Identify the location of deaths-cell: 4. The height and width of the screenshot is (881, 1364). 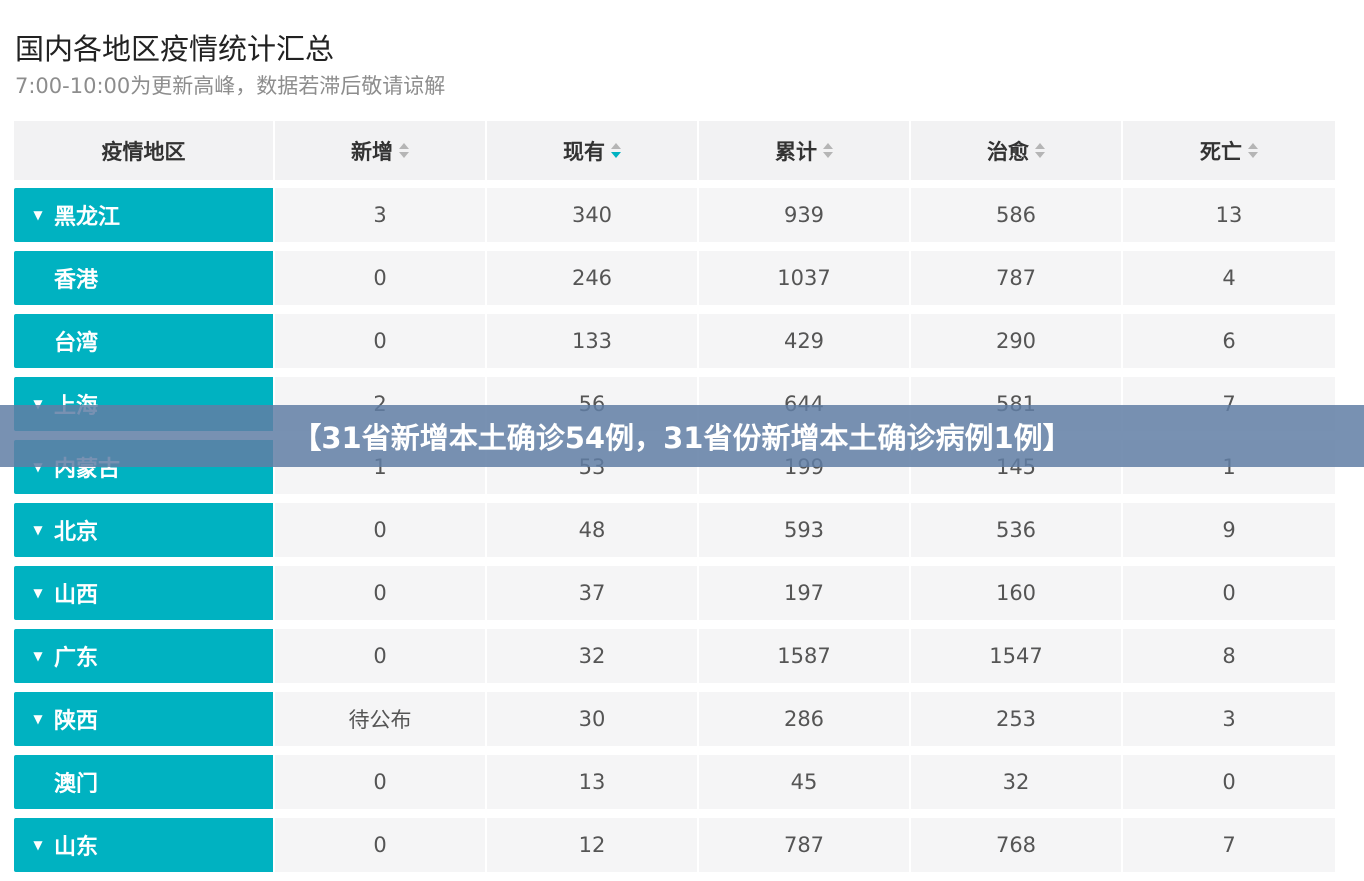
(1229, 278).